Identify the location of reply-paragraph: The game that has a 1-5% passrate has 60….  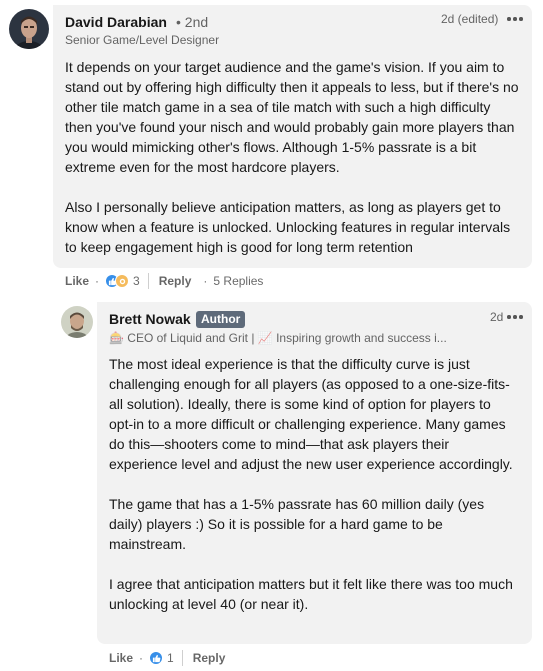
(297, 524).